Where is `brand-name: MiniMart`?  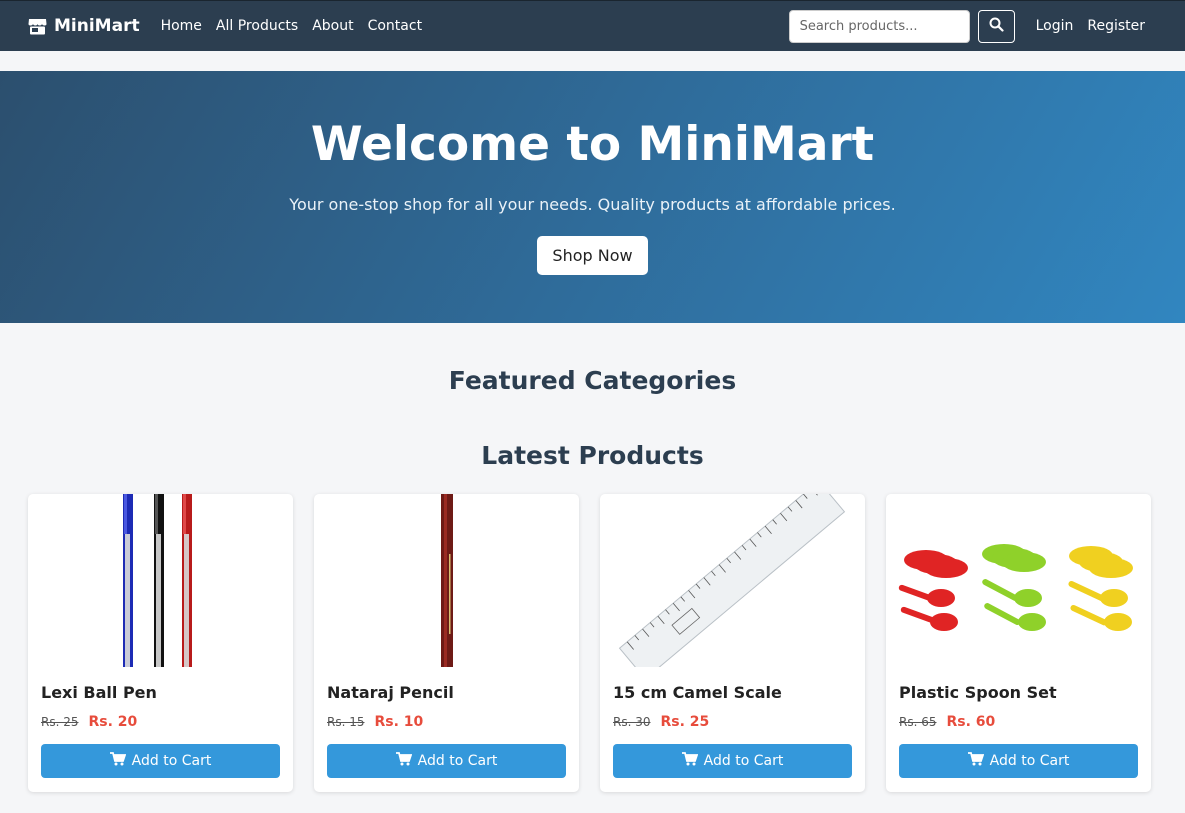
brand-name: MiniMart is located at coordinates (97, 26).